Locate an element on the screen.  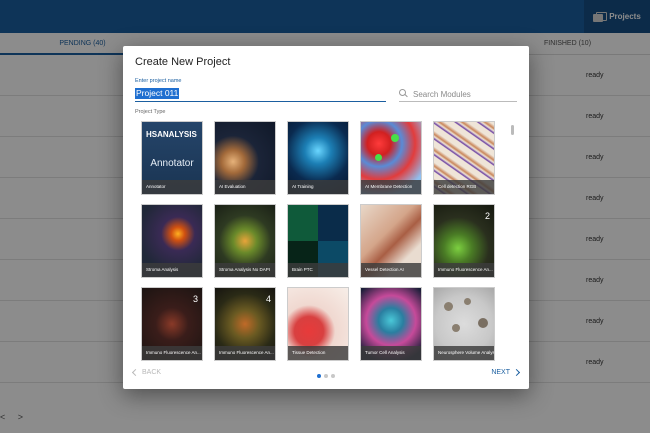
module-label: Tissue Detection is located at coordinates (318, 353).